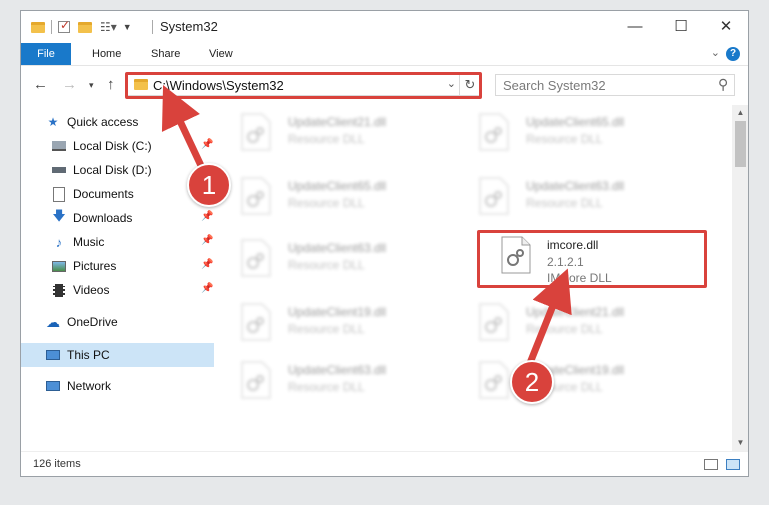  I want to click on music-icon: ♪, so click(59, 242).